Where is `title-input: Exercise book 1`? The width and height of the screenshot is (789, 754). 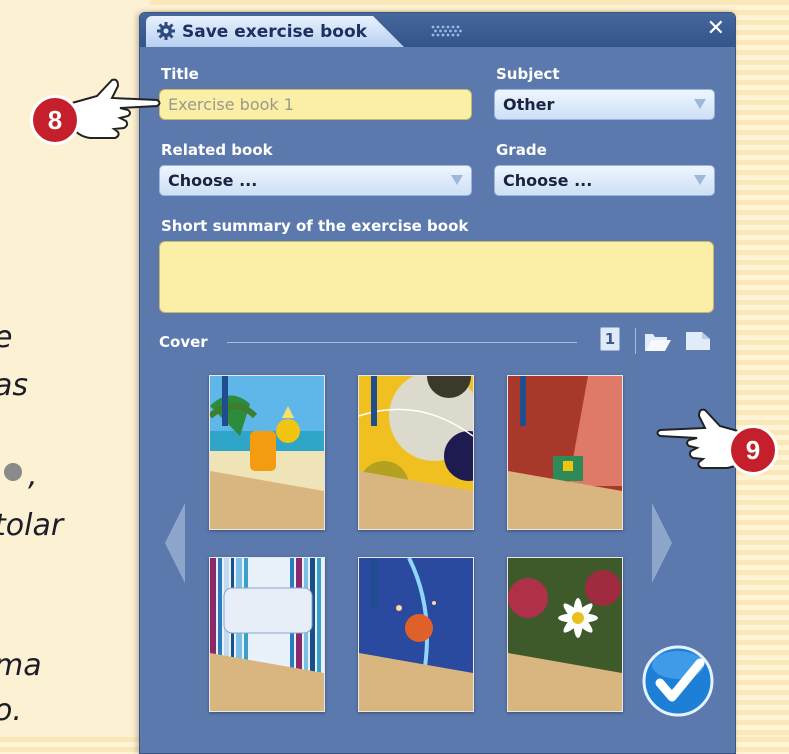 title-input: Exercise book 1 is located at coordinates (315, 104).